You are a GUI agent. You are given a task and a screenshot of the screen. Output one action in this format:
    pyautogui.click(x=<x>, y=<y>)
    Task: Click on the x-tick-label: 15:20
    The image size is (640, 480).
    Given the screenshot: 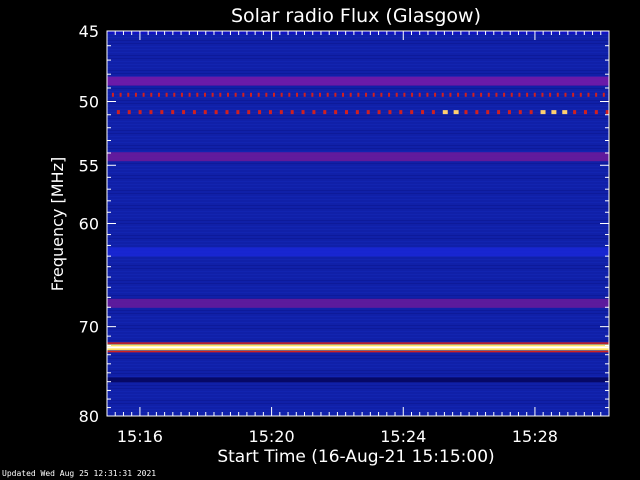 What is the action you would take?
    pyautogui.click(x=272, y=436)
    